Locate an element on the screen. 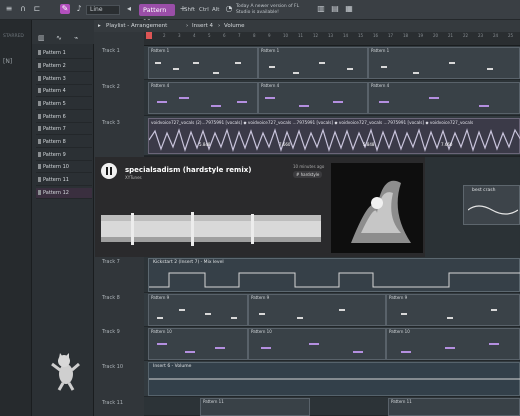 This screenshot has height=416, width=520. album-art is located at coordinates (377, 208).